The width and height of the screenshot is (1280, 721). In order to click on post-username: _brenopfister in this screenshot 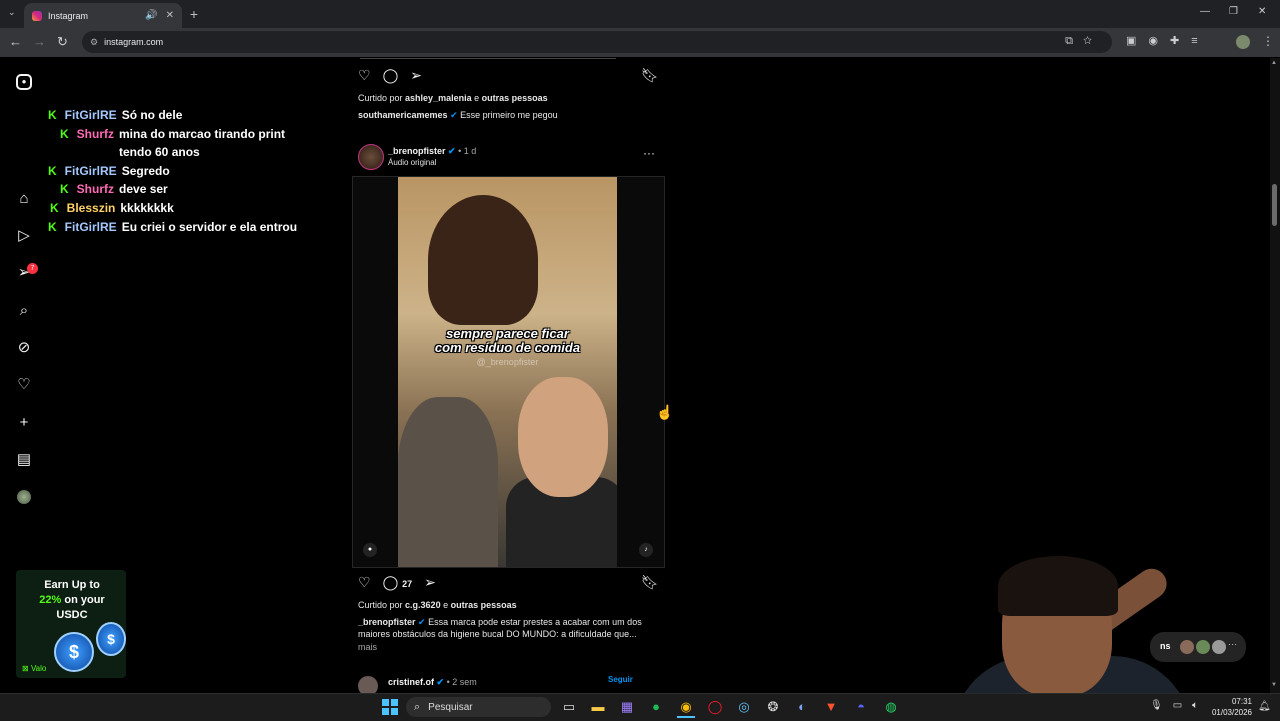, I will do `click(417, 151)`.